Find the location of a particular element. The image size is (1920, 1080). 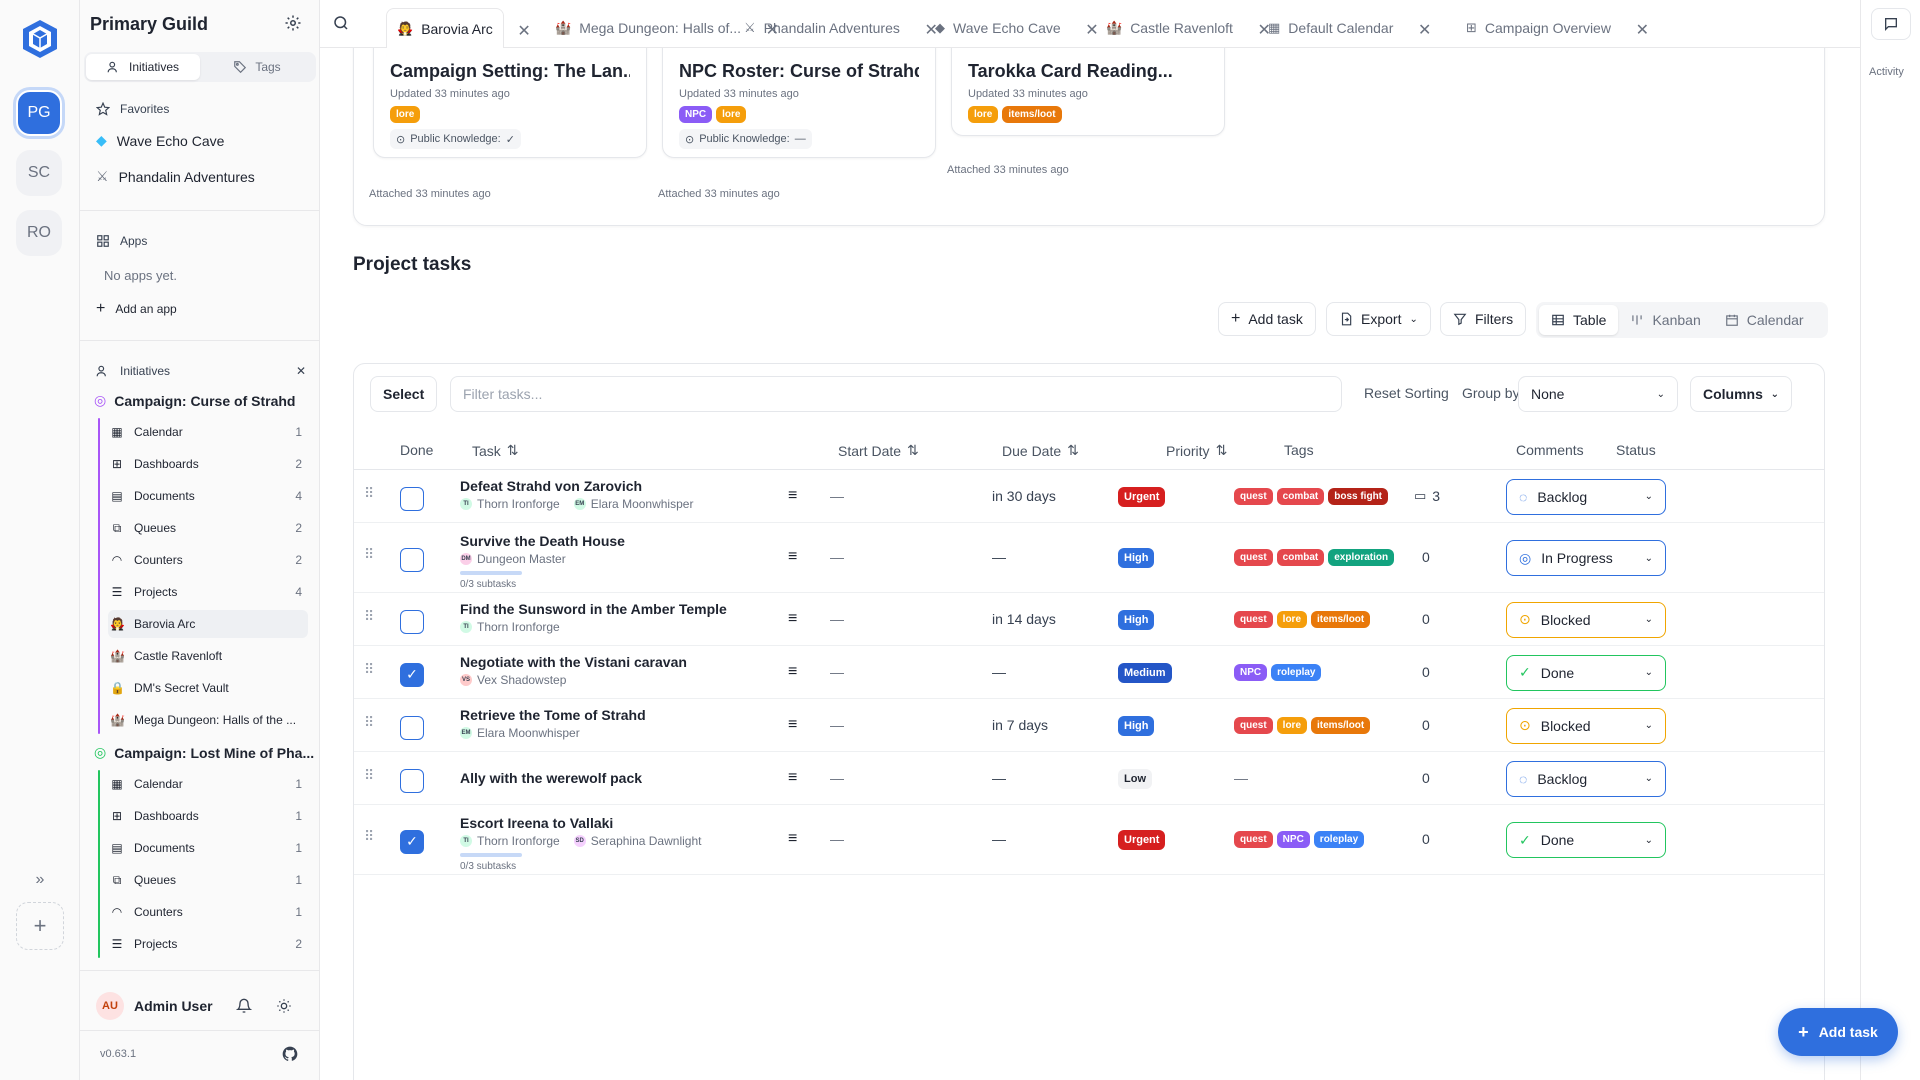

sidebar-item: ▦ Calendar 1 is located at coordinates (208, 784).